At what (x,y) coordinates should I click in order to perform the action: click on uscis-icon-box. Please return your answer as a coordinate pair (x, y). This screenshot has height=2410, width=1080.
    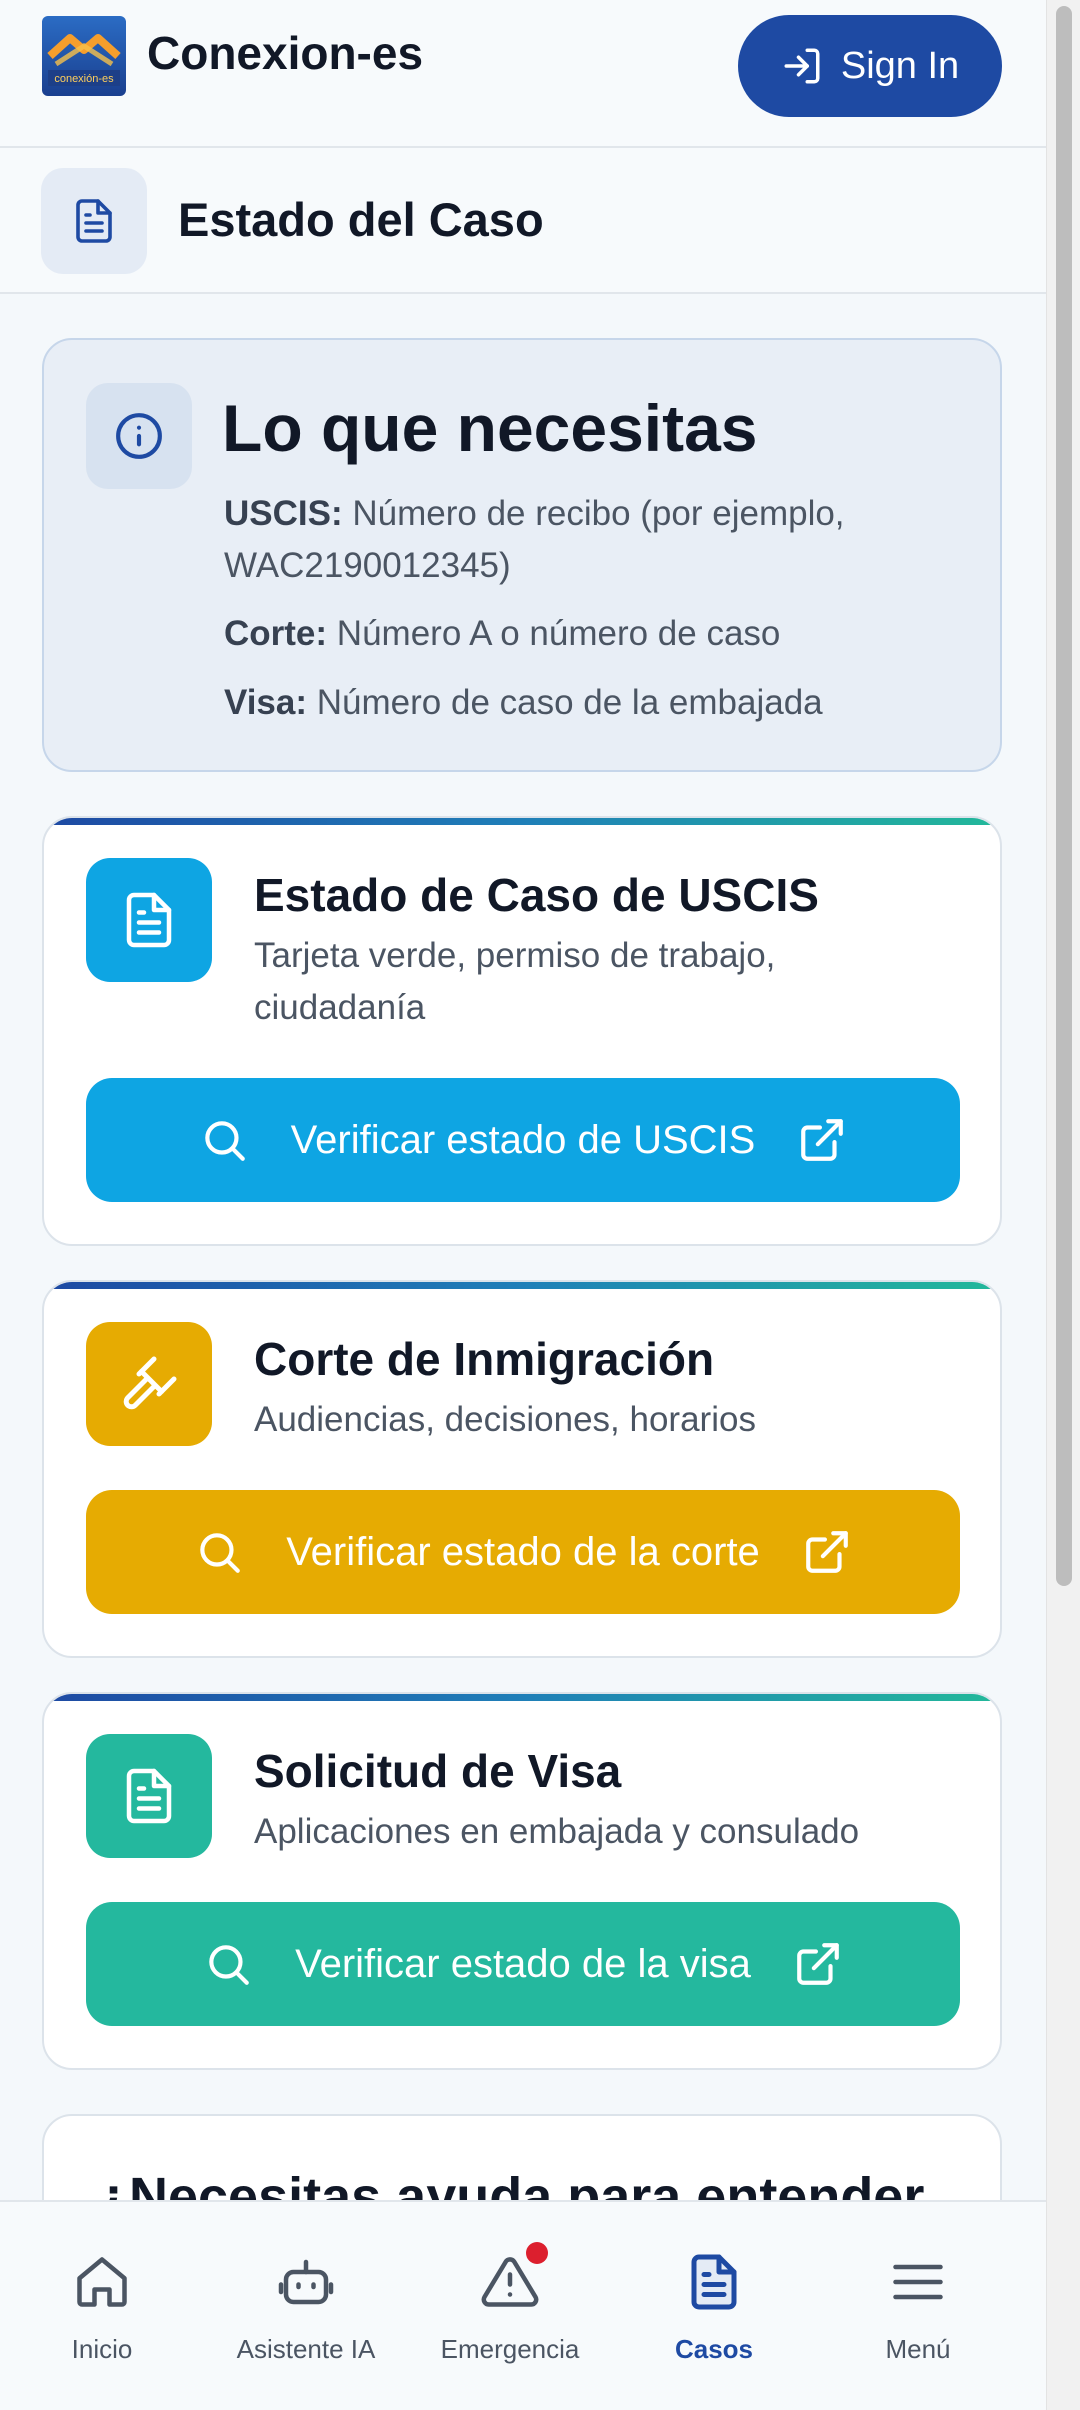
    Looking at the image, I should click on (149, 920).